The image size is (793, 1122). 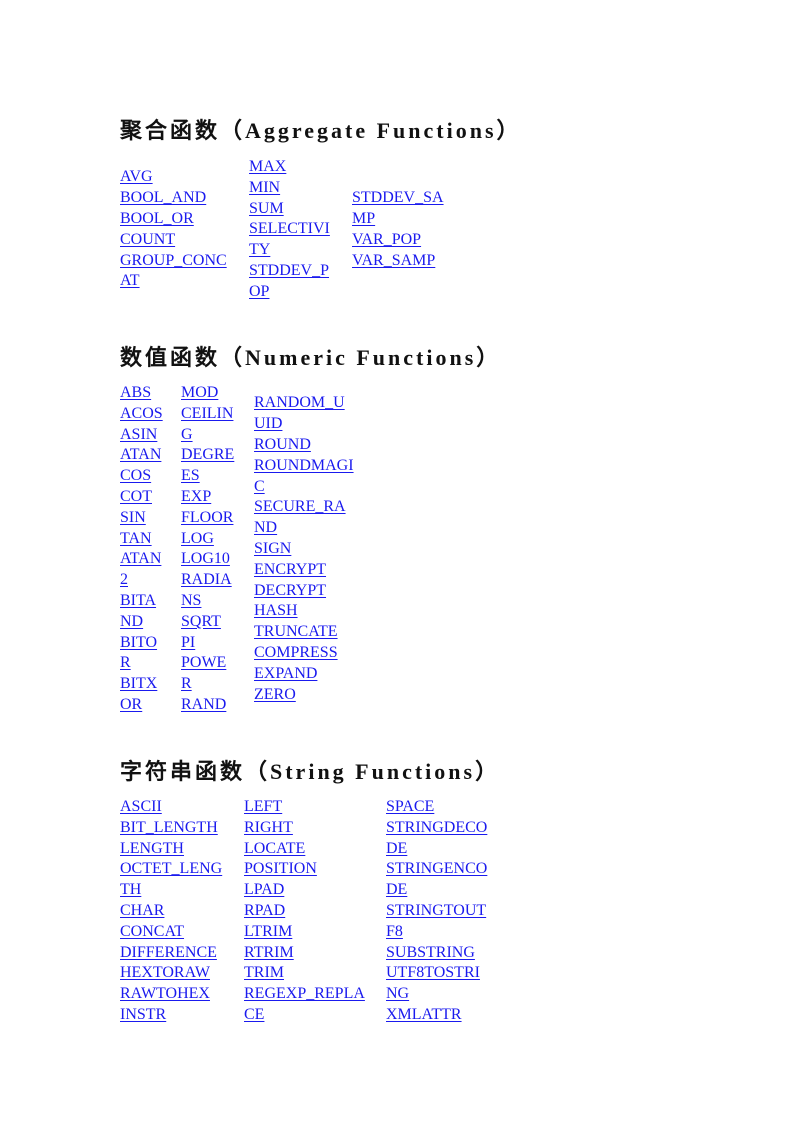 What do you see at coordinates (217, 497) in the screenshot?
I see `function-link: EXP` at bounding box center [217, 497].